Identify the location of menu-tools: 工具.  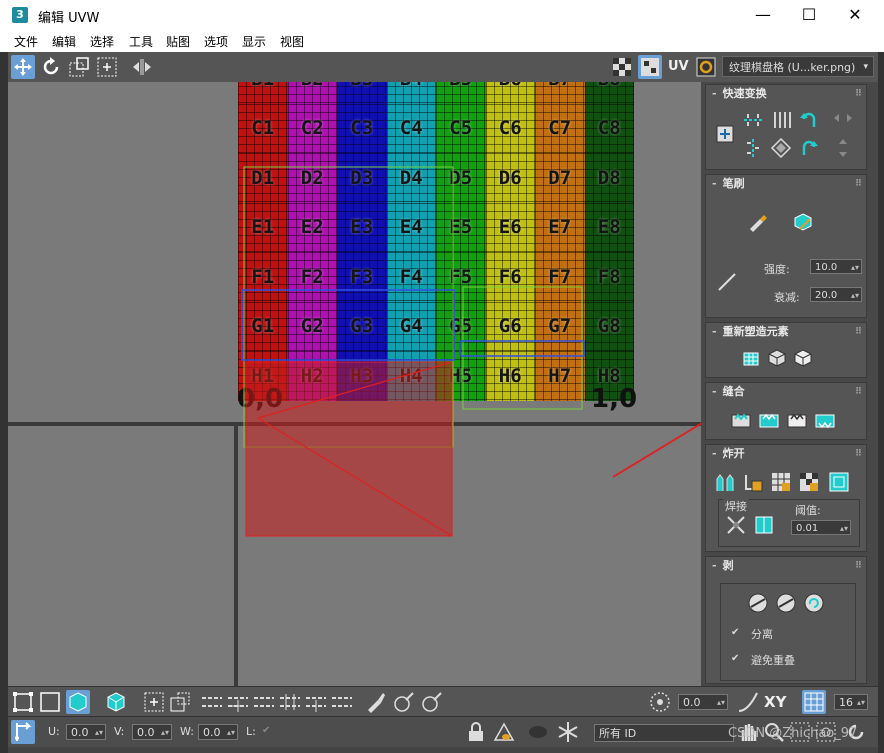
(141, 41).